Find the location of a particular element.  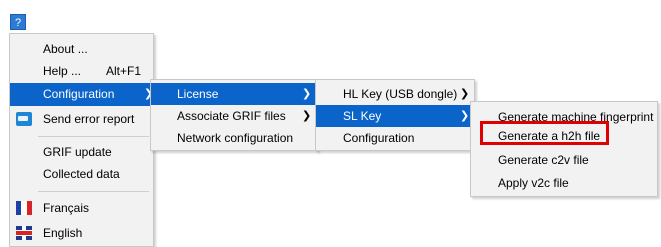

menu-item-label: Generate c2v file is located at coordinates (543, 160).